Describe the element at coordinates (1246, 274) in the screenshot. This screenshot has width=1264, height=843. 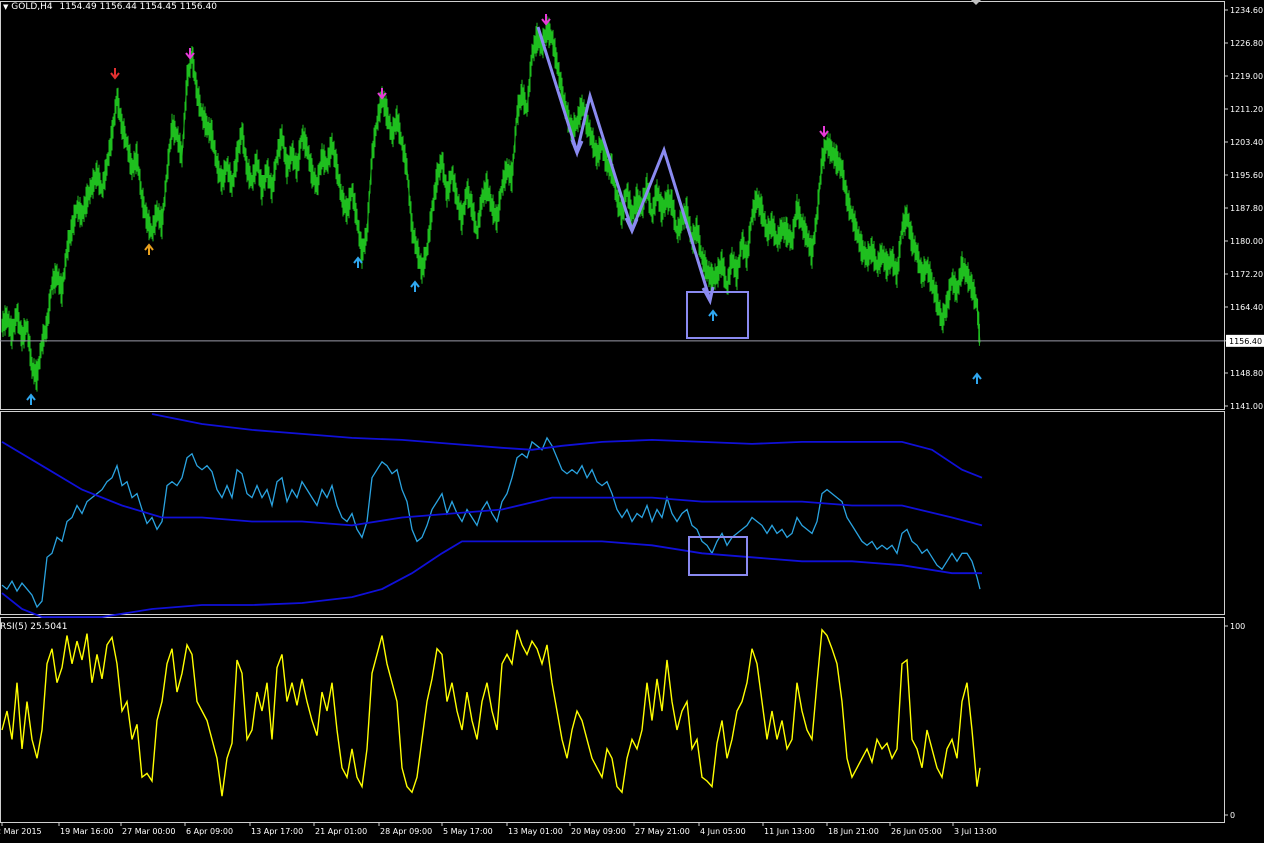
I see `price-tick-label: 1172.20` at that location.